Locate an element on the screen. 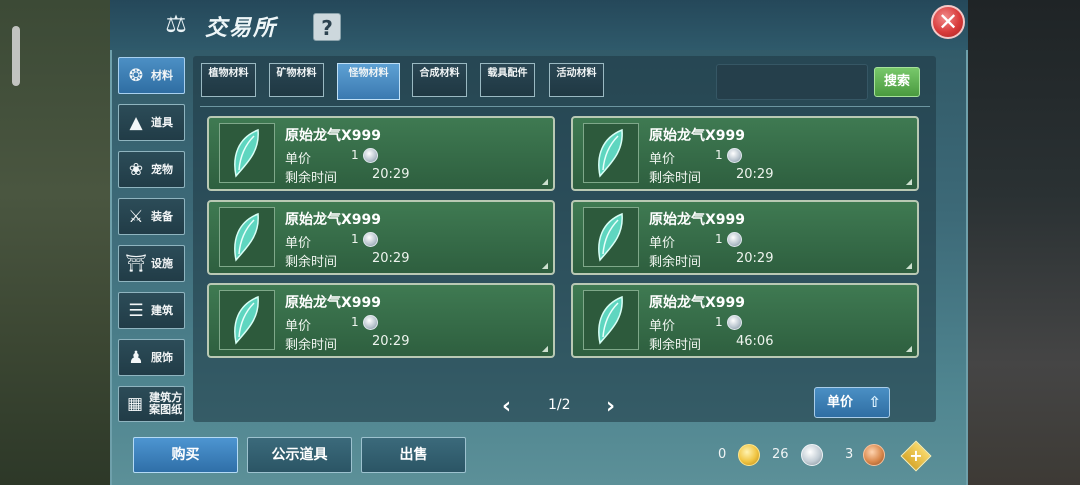 The height and width of the screenshot is (485, 1080). sidebar-item-blueprints: ▦ 建筑方案图纸 is located at coordinates (151, 404).